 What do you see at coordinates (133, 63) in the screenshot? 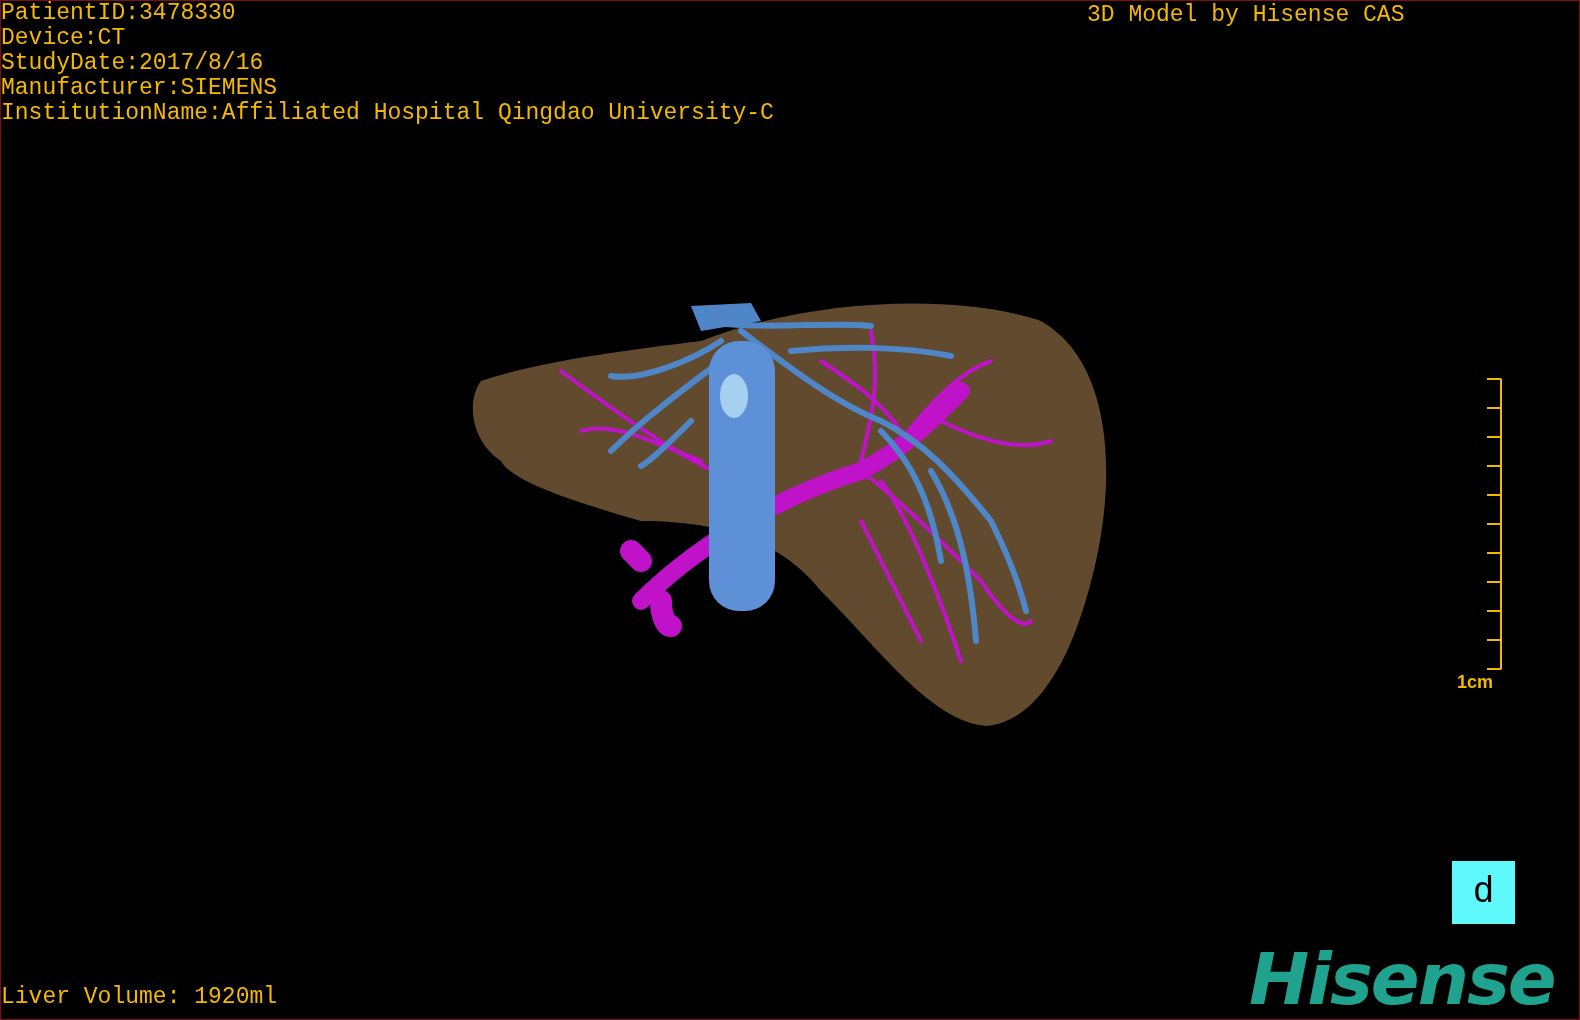
I see `info-line: StudyDate:2017/8/16` at bounding box center [133, 63].